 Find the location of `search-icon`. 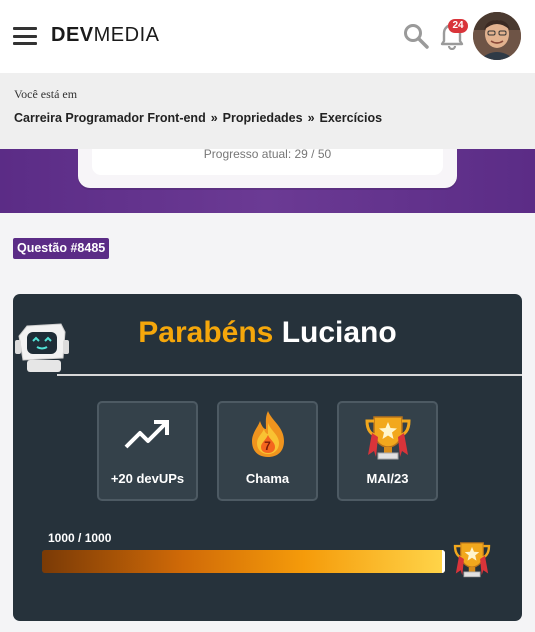

search-icon is located at coordinates (416, 36).